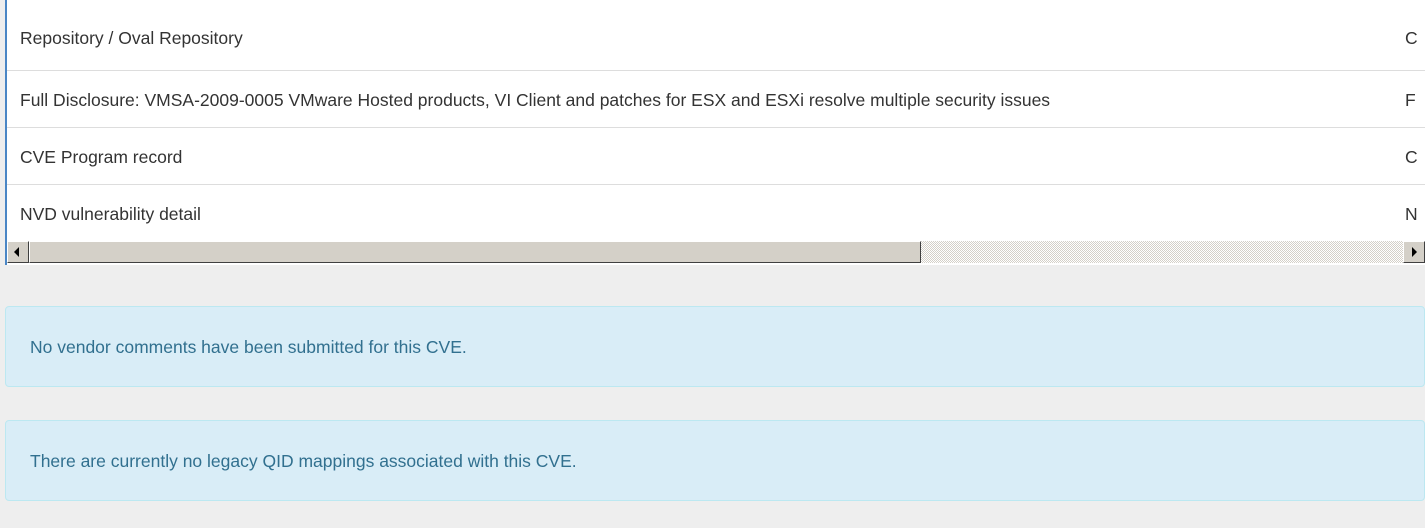  I want to click on scroll-left-button, so click(18, 252).